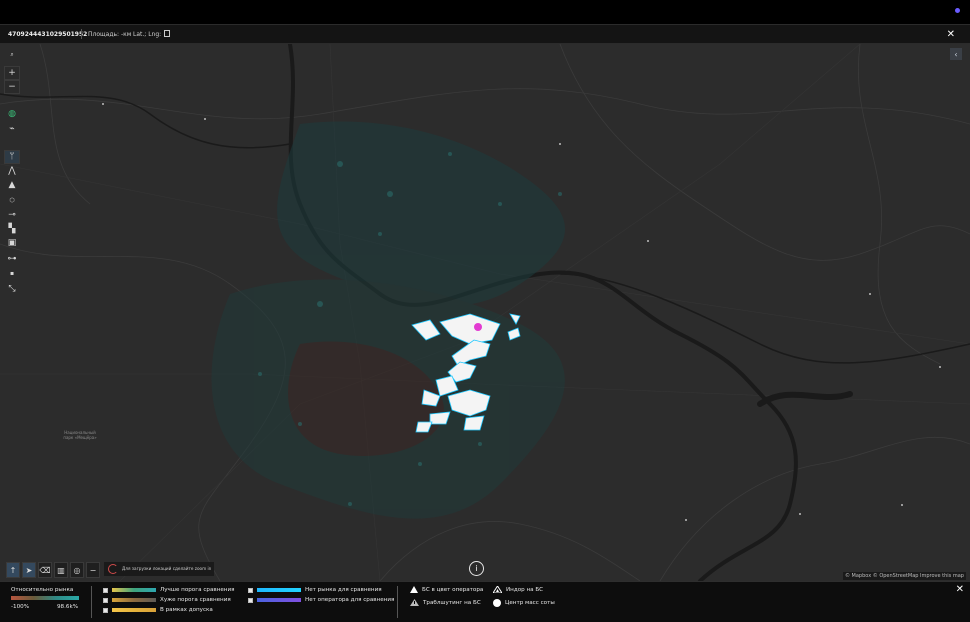  Describe the element at coordinates (530, 603) in the screenshot. I see `legend-label: Центр масс соты` at that location.